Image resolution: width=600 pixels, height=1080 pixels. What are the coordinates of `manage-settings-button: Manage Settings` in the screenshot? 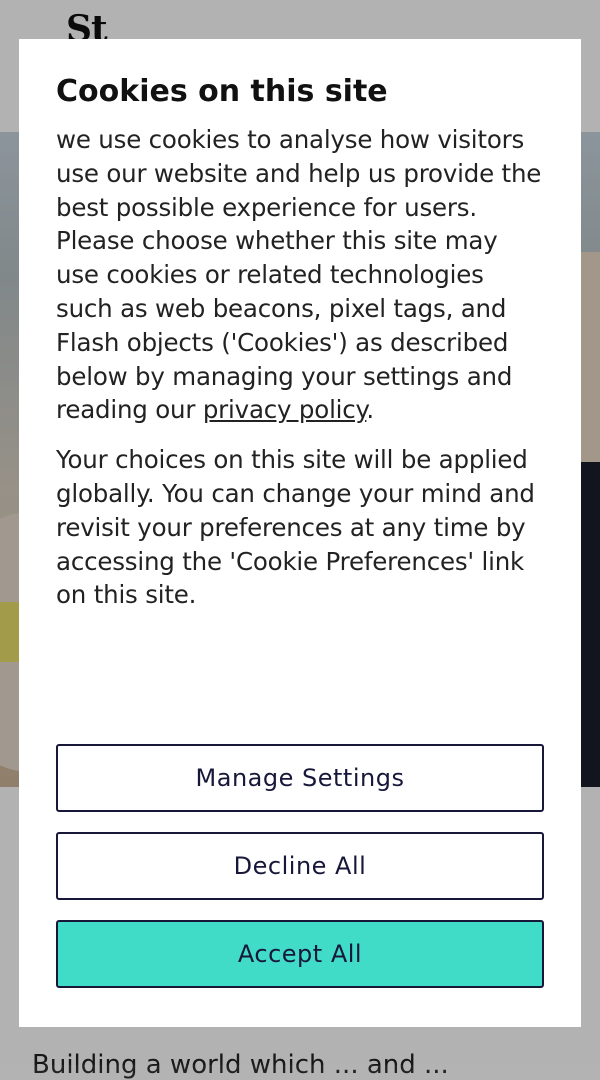 It's located at (300, 778).